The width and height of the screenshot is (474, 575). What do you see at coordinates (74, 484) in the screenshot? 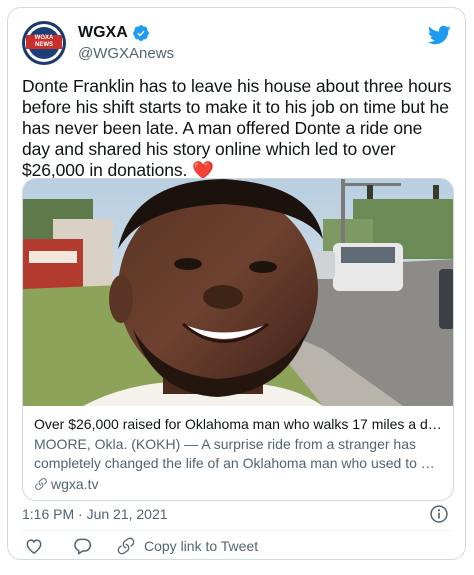
I see `link-domain-text: wgxa.tv` at bounding box center [74, 484].